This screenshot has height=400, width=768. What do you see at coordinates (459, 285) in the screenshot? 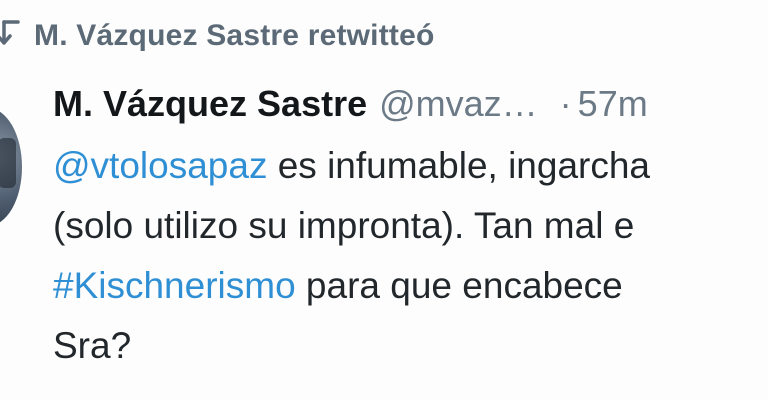
I see `tweet-text-segment: para que encabece` at bounding box center [459, 285].